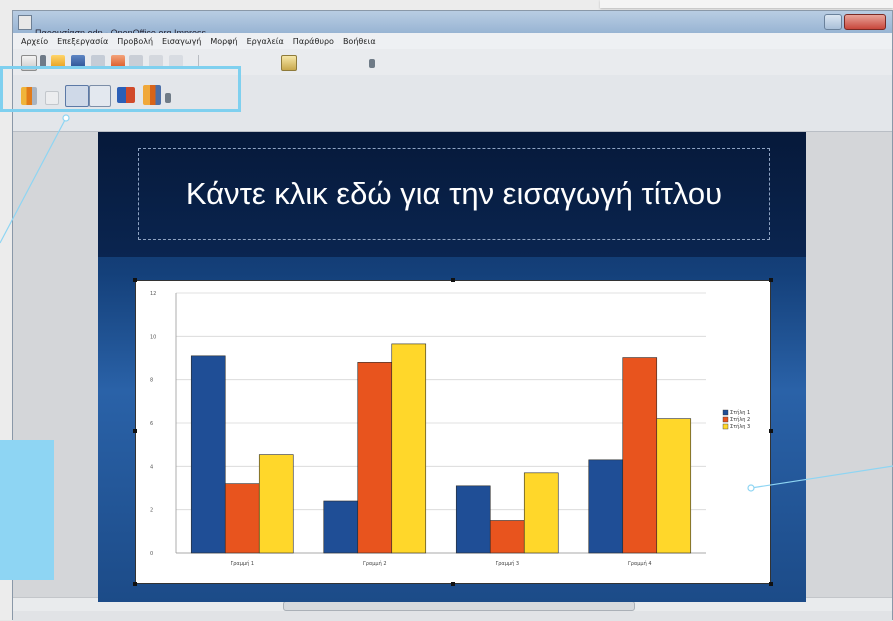 Image resolution: width=893 pixels, height=621 pixels. What do you see at coordinates (153, 294) in the screenshot?
I see `y-tick-label: 12` at bounding box center [153, 294].